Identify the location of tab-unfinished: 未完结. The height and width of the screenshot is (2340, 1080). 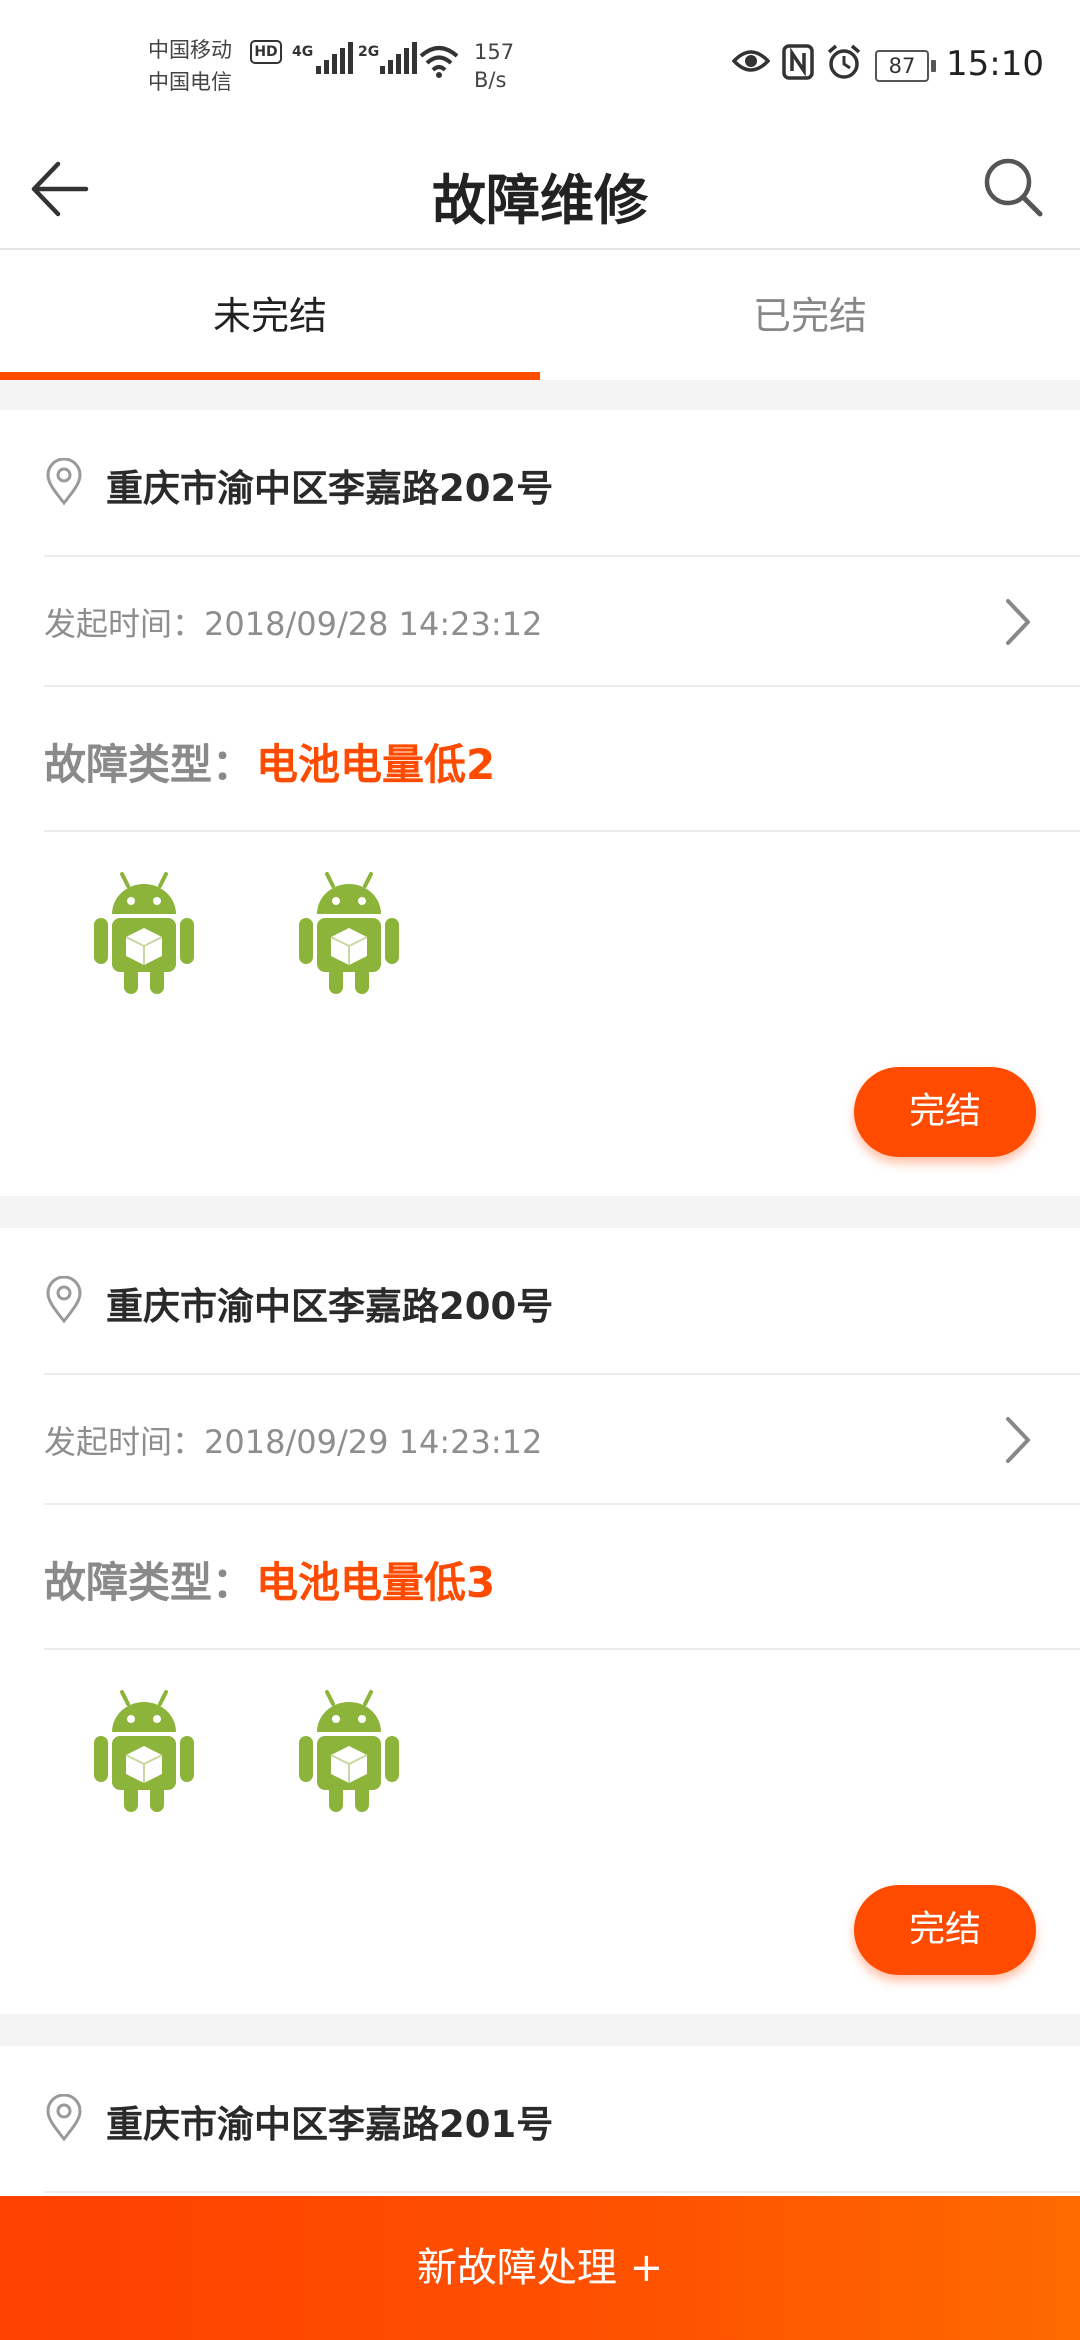
(270, 315).